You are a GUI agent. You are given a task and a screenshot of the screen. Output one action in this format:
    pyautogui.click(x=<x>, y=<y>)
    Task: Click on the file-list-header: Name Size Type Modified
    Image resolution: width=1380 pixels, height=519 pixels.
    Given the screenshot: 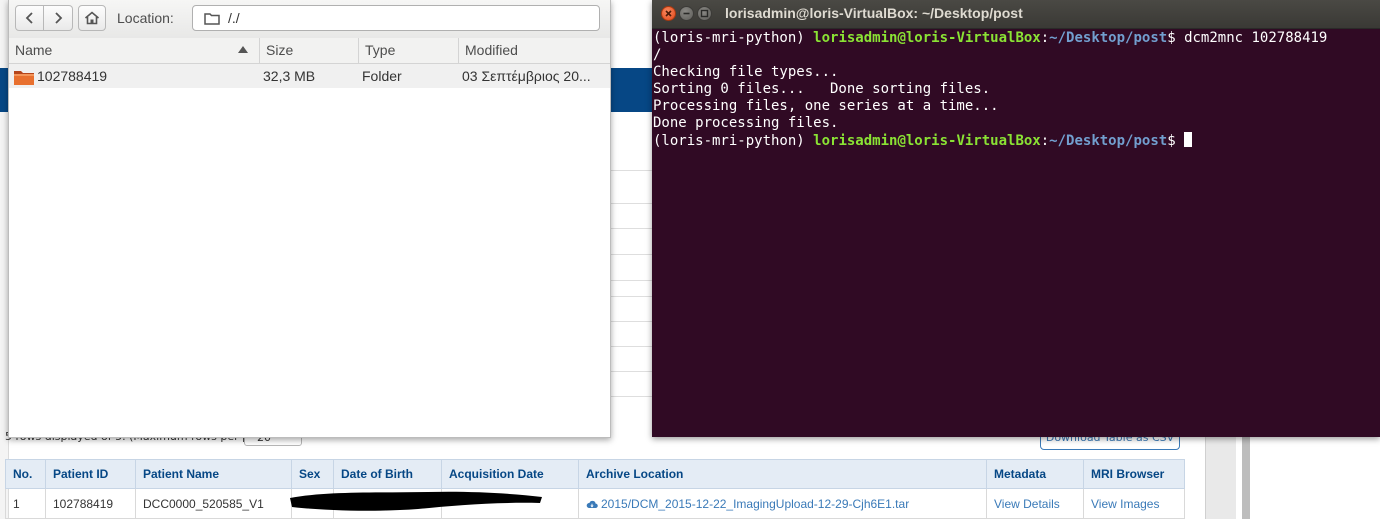 What is the action you would take?
    pyautogui.click(x=309, y=51)
    